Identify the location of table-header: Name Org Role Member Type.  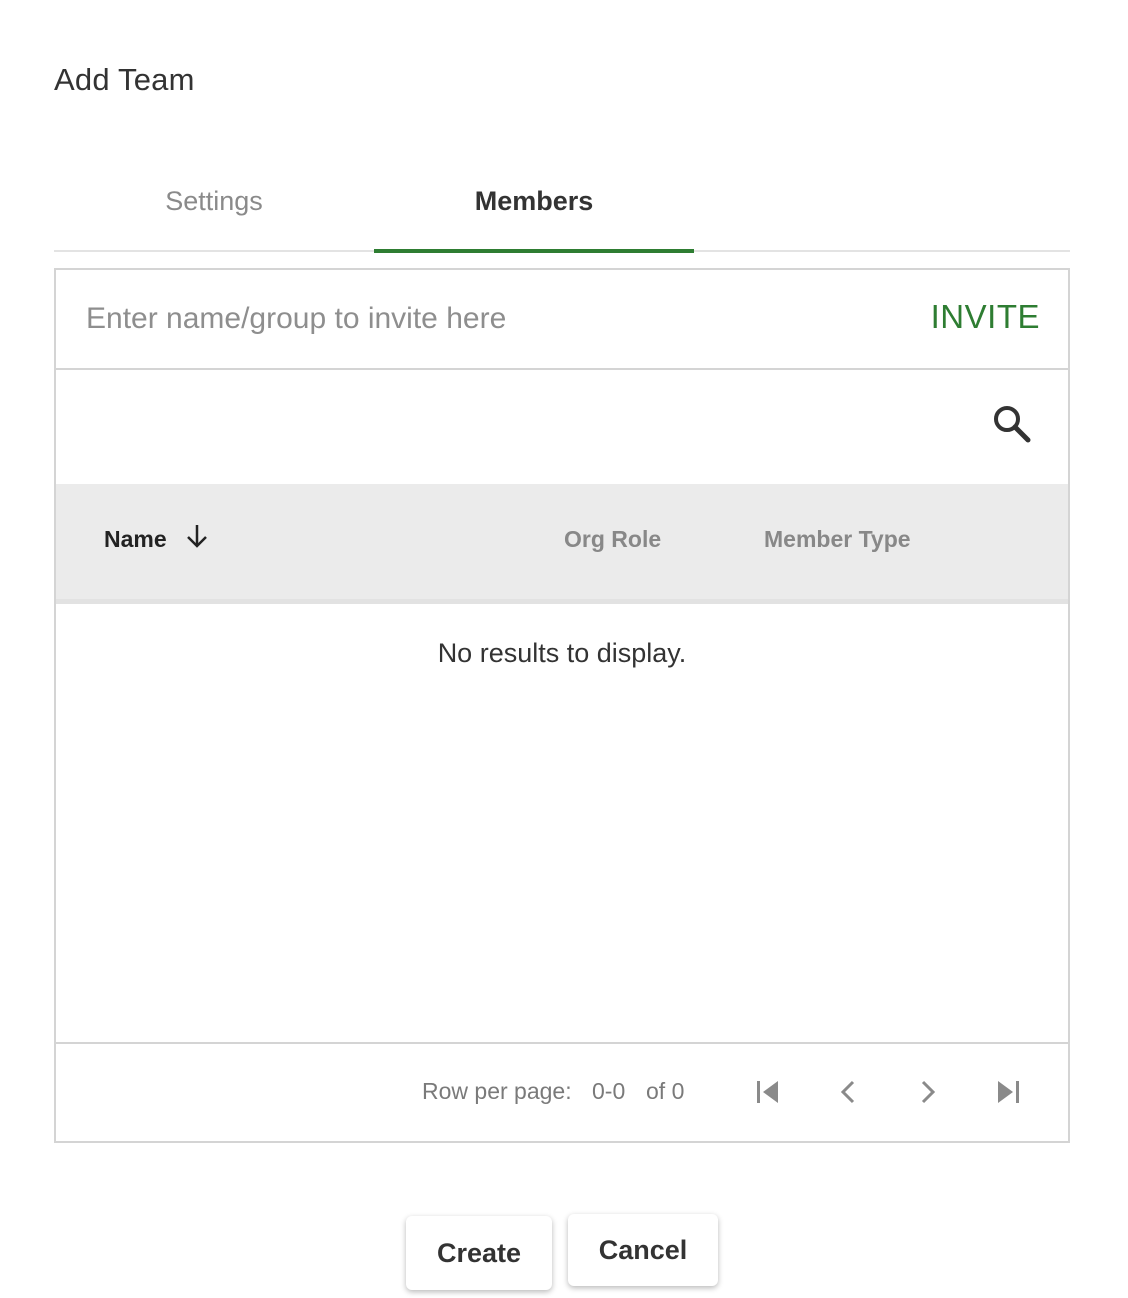
(562, 544).